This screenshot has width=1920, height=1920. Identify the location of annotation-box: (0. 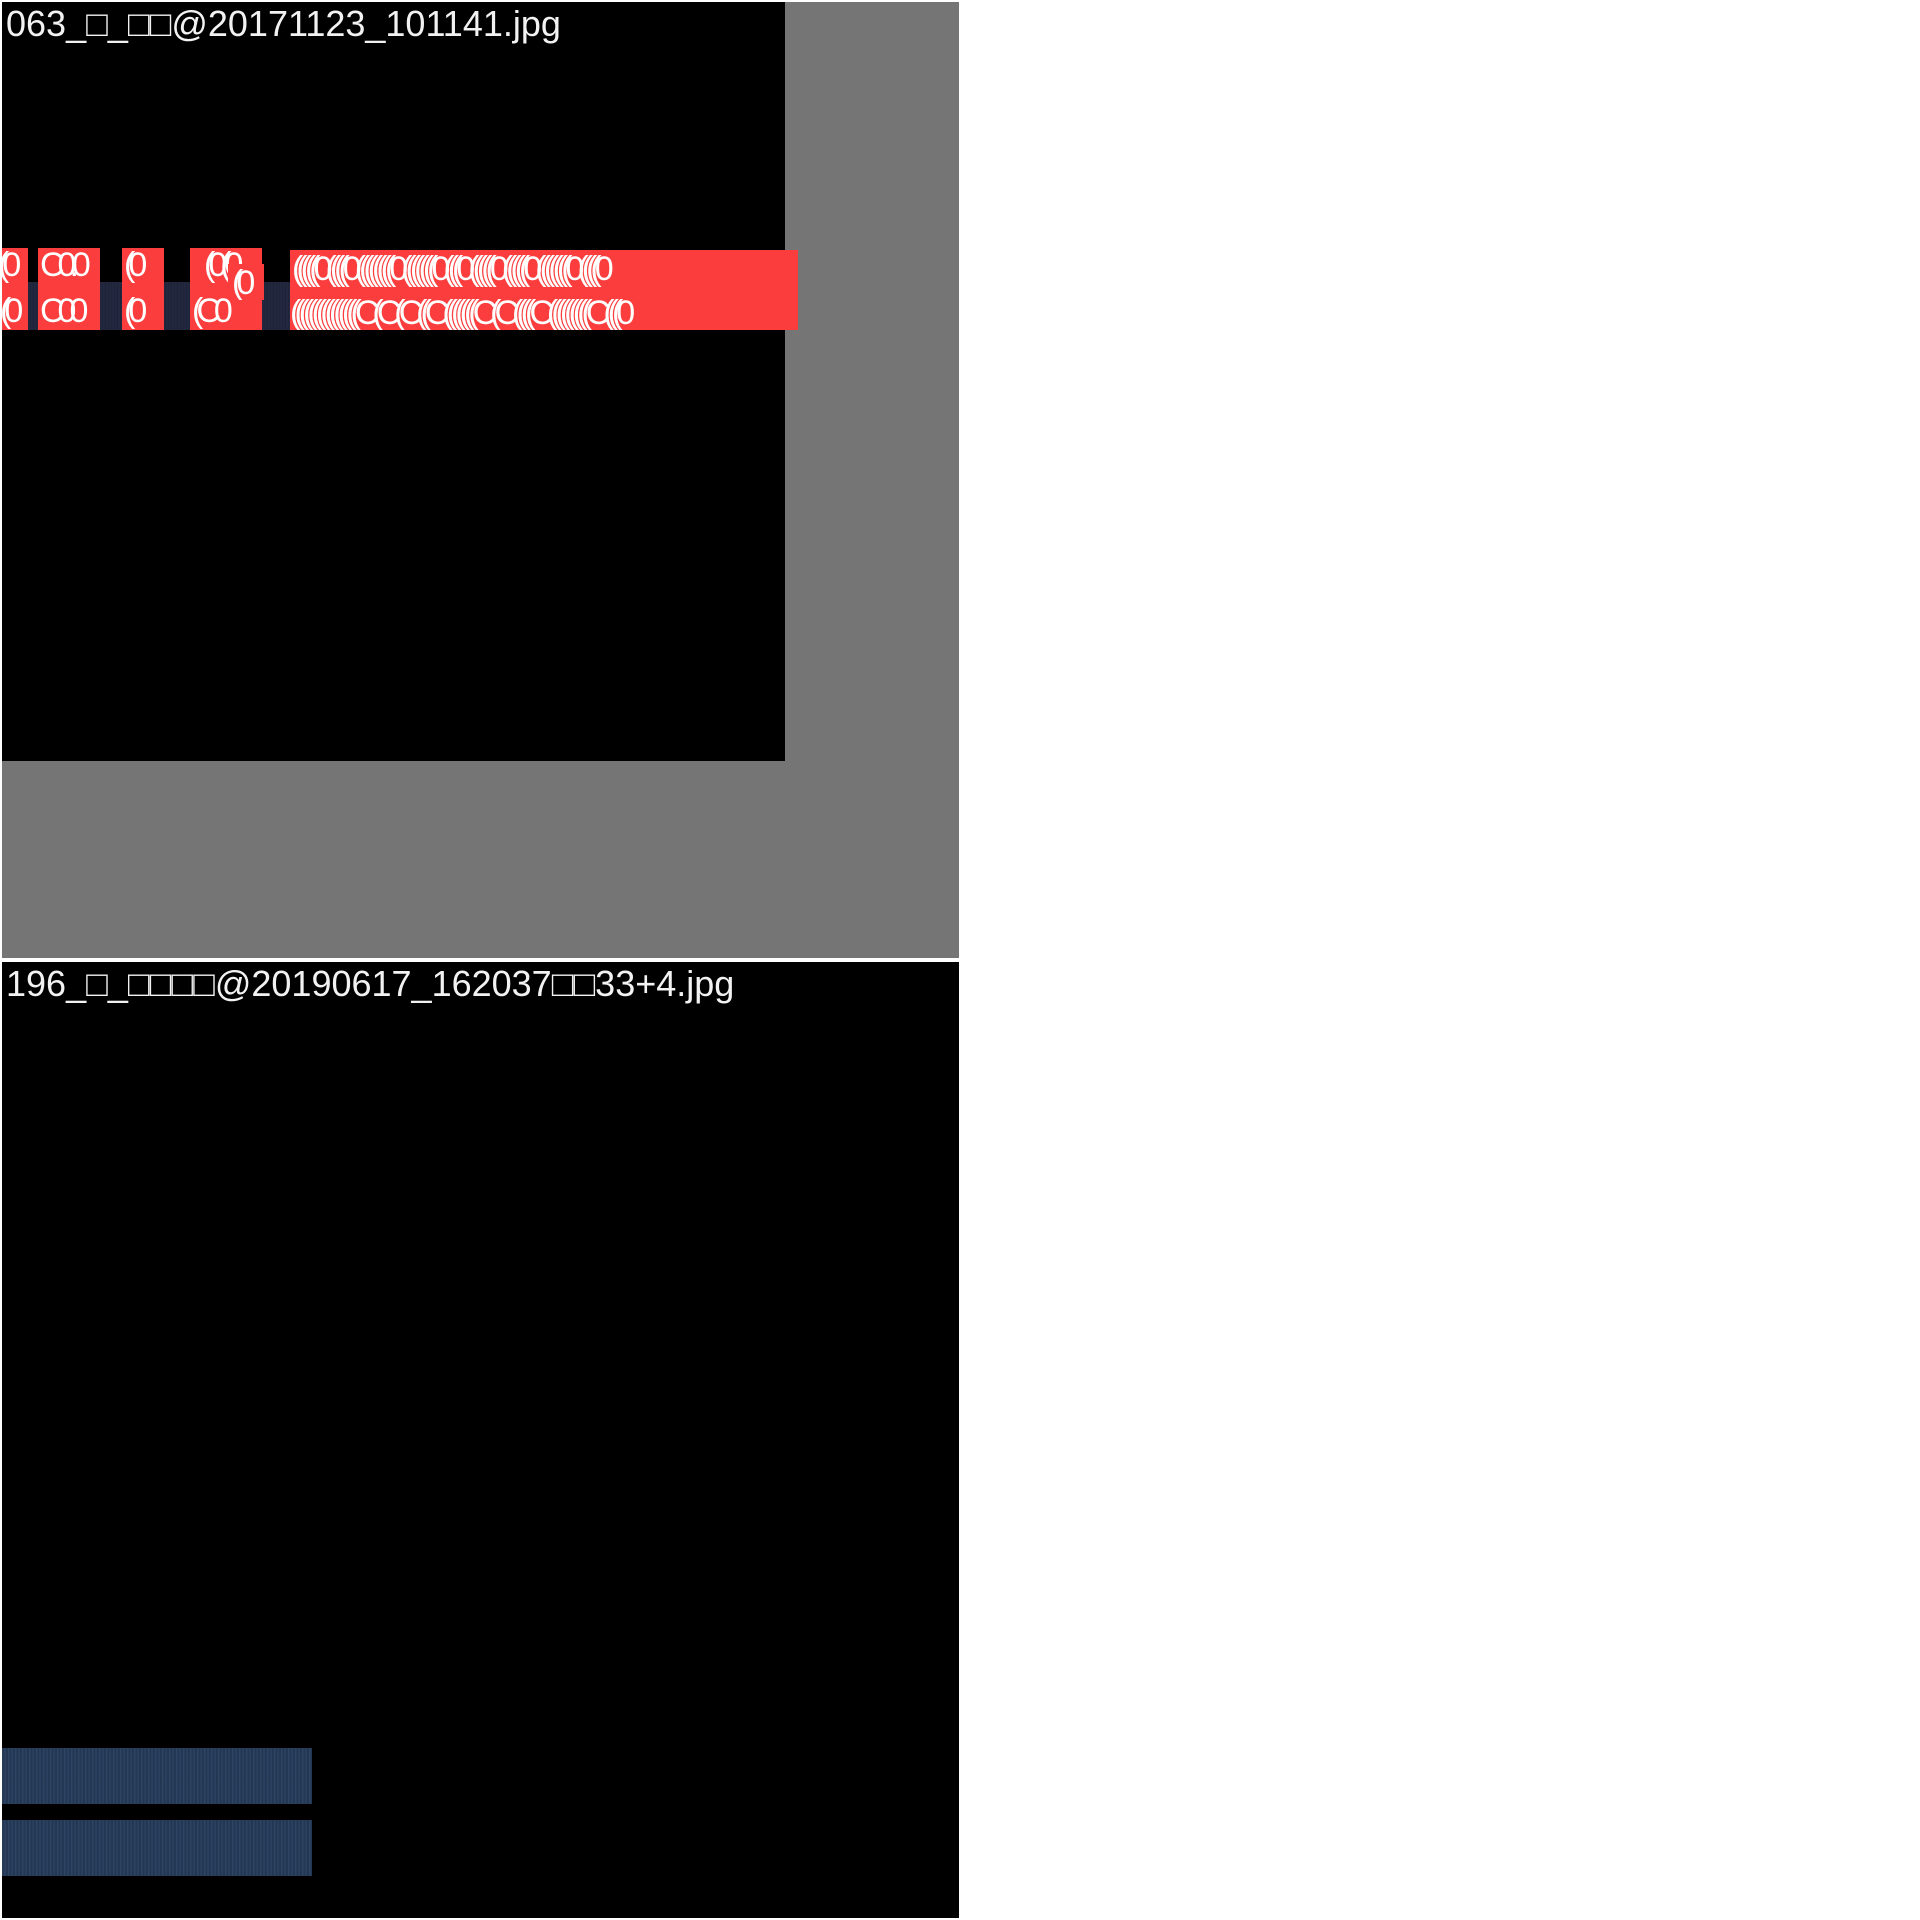
(246, 282).